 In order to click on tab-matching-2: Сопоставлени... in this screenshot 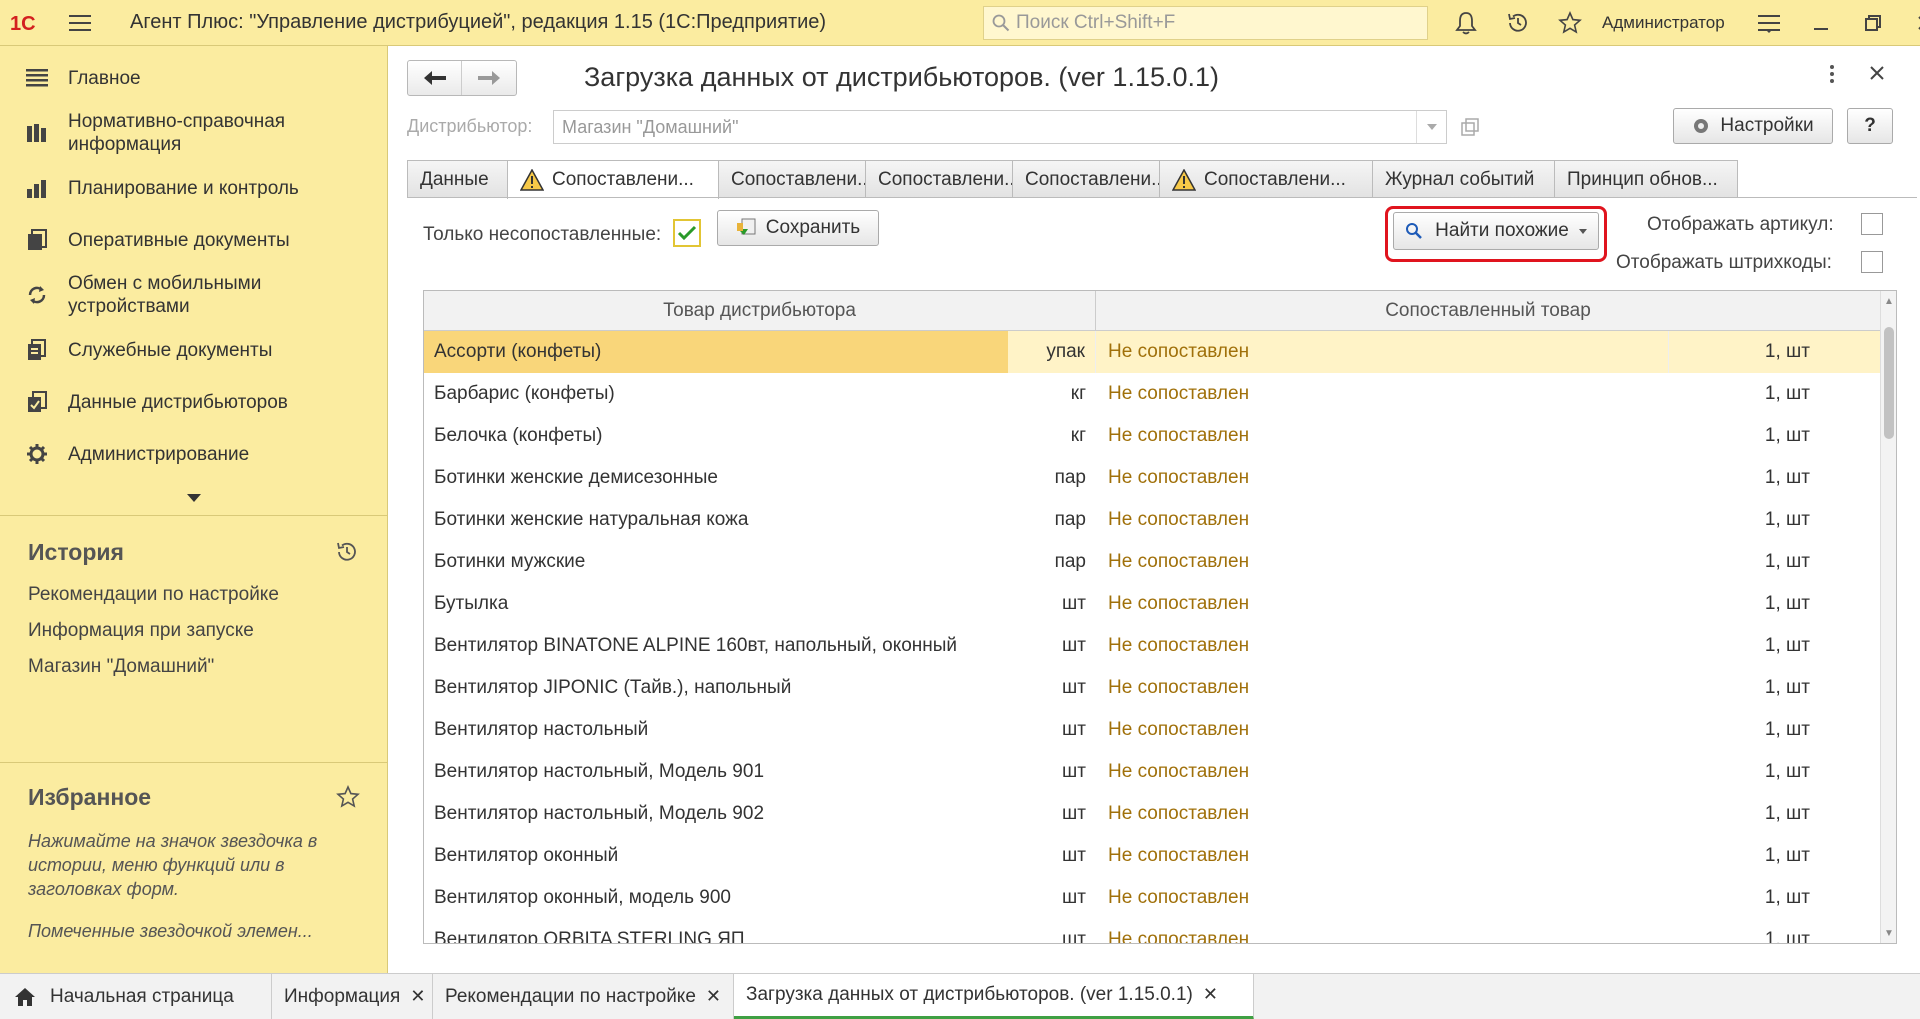, I will do `click(792, 179)`.